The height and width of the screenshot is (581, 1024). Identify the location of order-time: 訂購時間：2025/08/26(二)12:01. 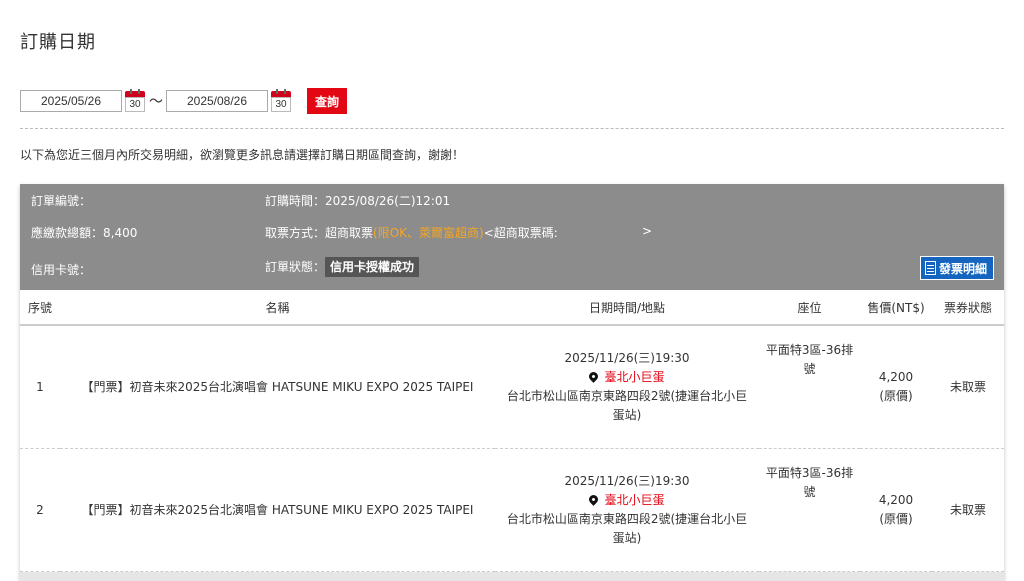
(357, 200).